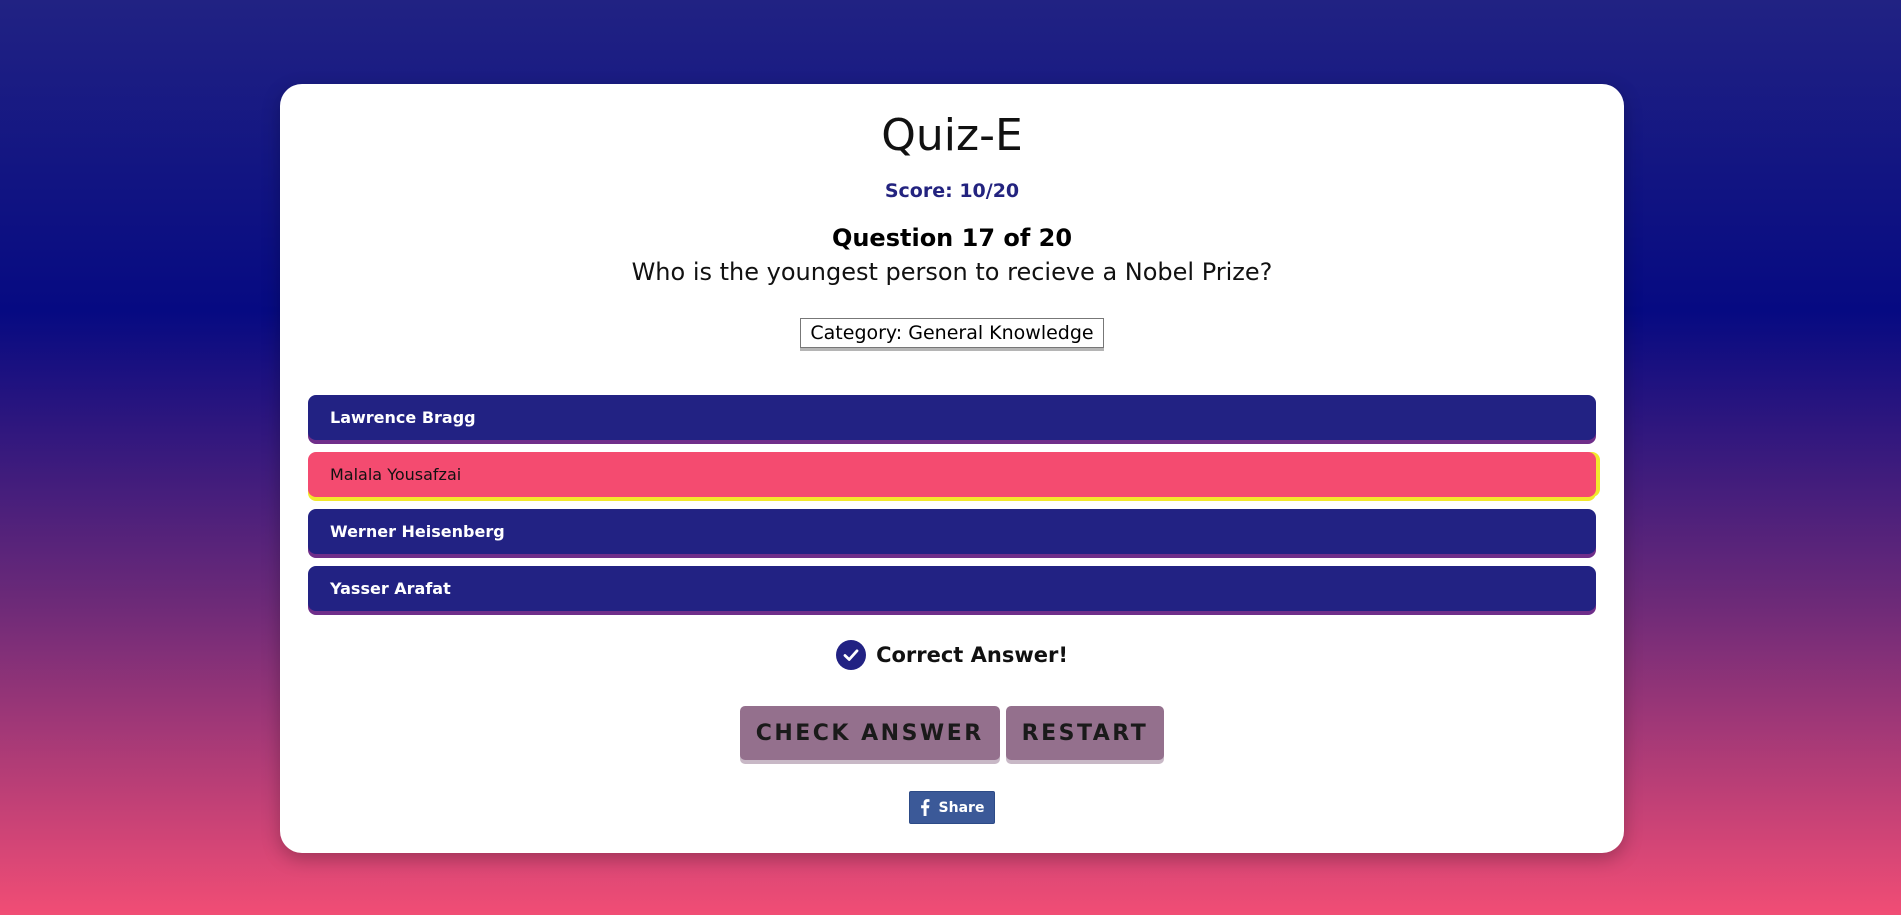 This screenshot has height=915, width=1901. I want to click on question-number: Question 17 of 20, so click(952, 237).